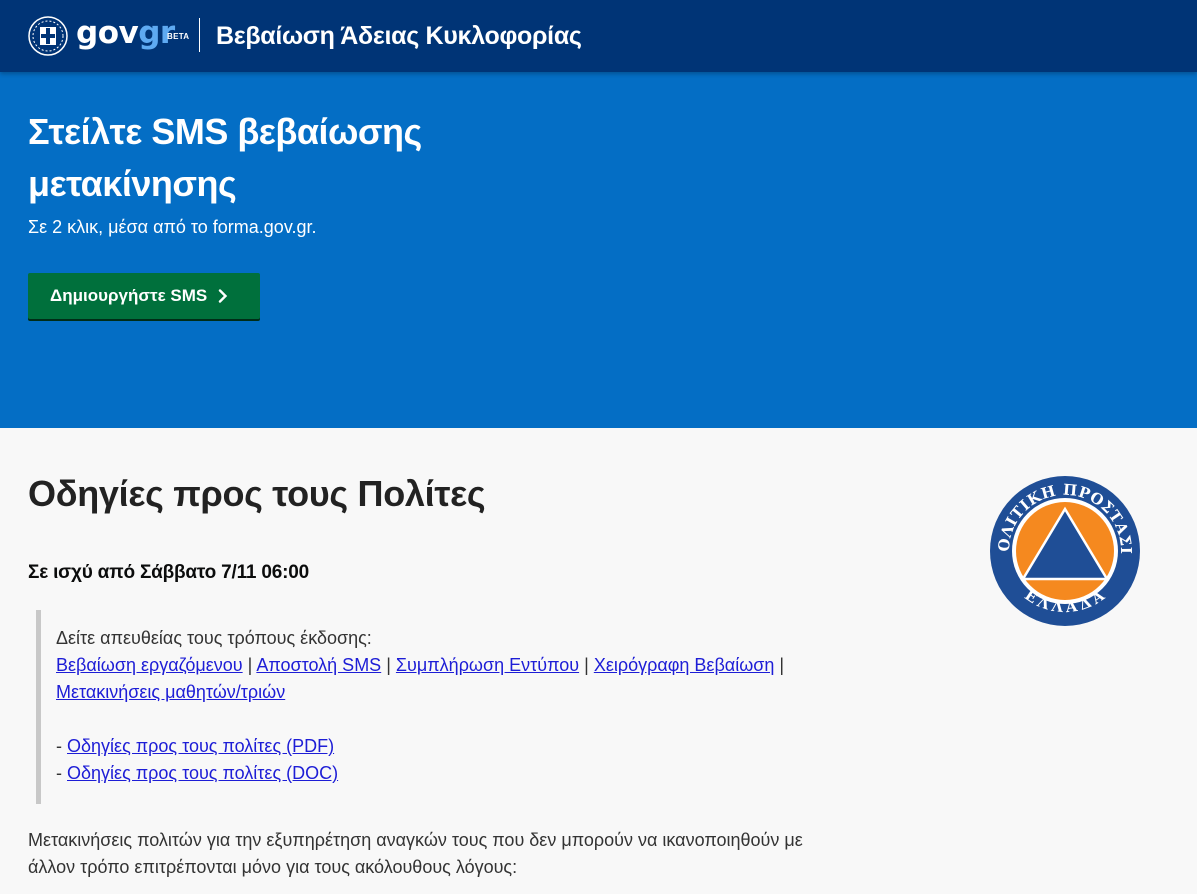 Image resolution: width=1197 pixels, height=894 pixels. I want to click on link-send-sms: Αποστολή SMS, so click(318, 665).